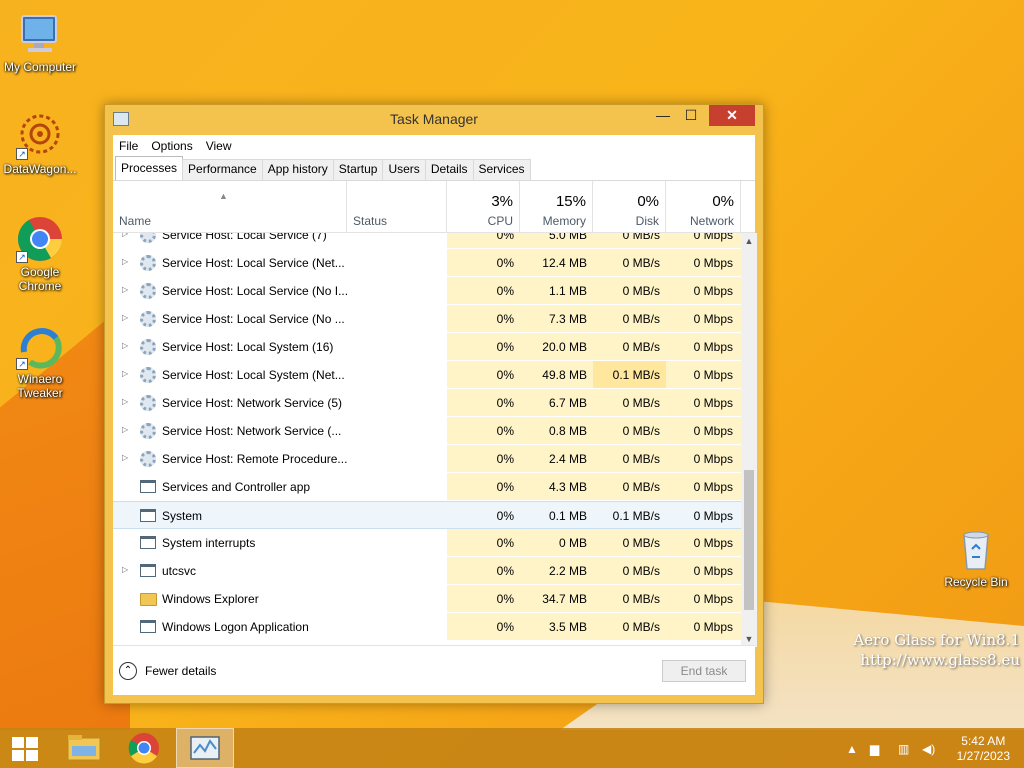  What do you see at coordinates (25, 749) in the screenshot?
I see `windows-logo-icon` at bounding box center [25, 749].